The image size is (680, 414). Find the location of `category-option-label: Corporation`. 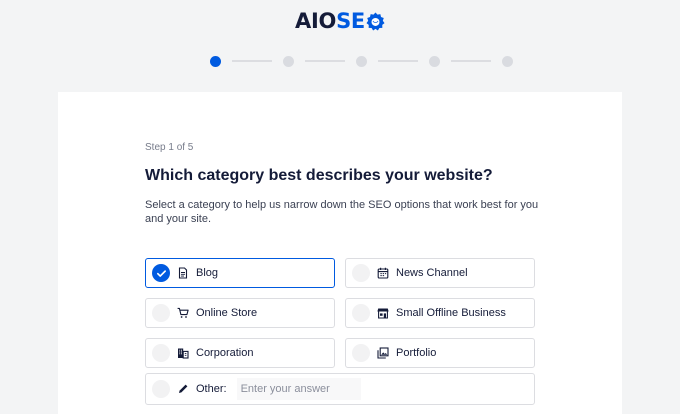

category-option-label: Corporation is located at coordinates (225, 353).